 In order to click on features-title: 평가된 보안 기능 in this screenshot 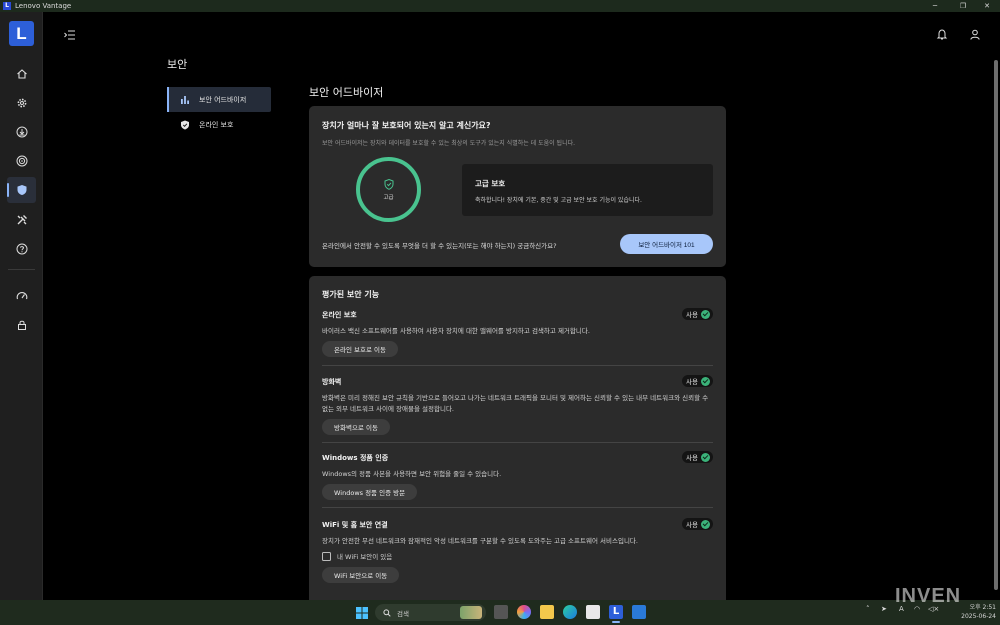, I will do `click(351, 294)`.